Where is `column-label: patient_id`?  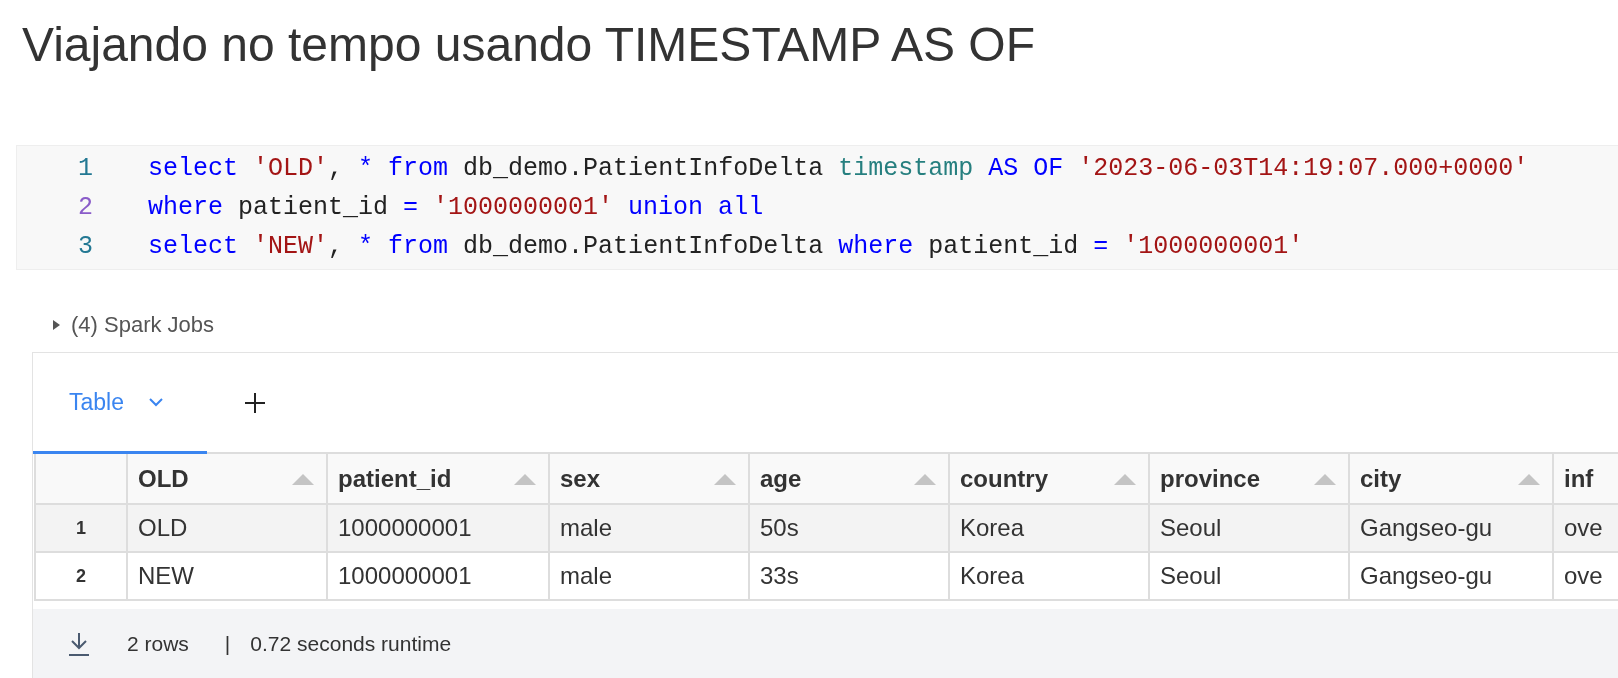 column-label: patient_id is located at coordinates (395, 478).